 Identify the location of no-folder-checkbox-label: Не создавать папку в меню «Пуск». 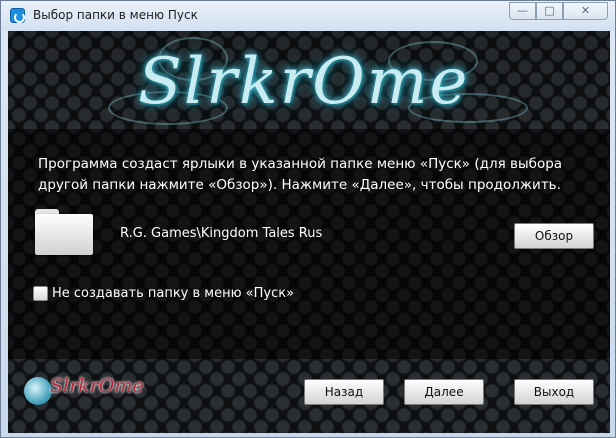
(173, 293).